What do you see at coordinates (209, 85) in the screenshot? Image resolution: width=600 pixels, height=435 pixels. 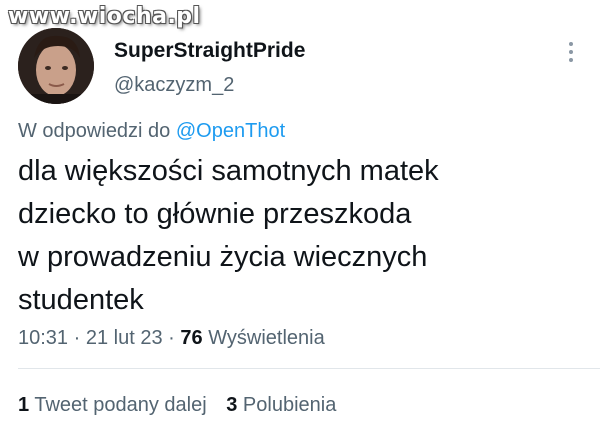 I see `user-handle: @kaczyzm_2` at bounding box center [209, 85].